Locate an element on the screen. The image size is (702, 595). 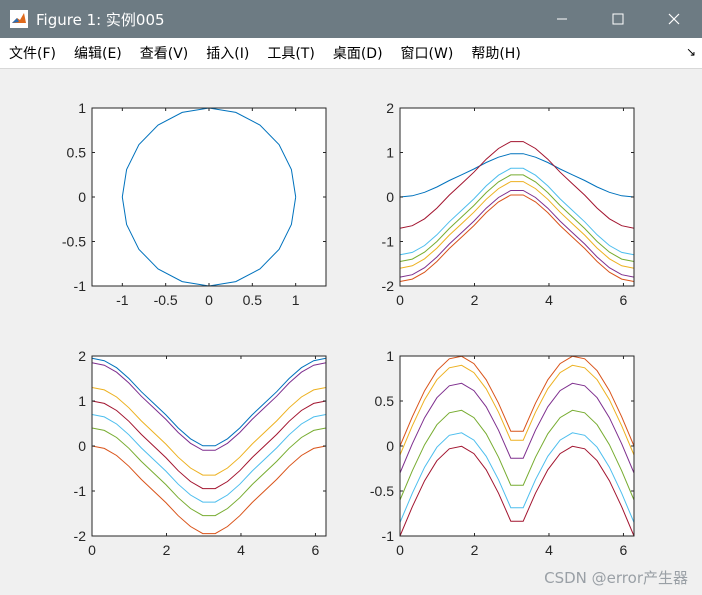
x-tick-label: -1 is located at coordinates (122, 300).